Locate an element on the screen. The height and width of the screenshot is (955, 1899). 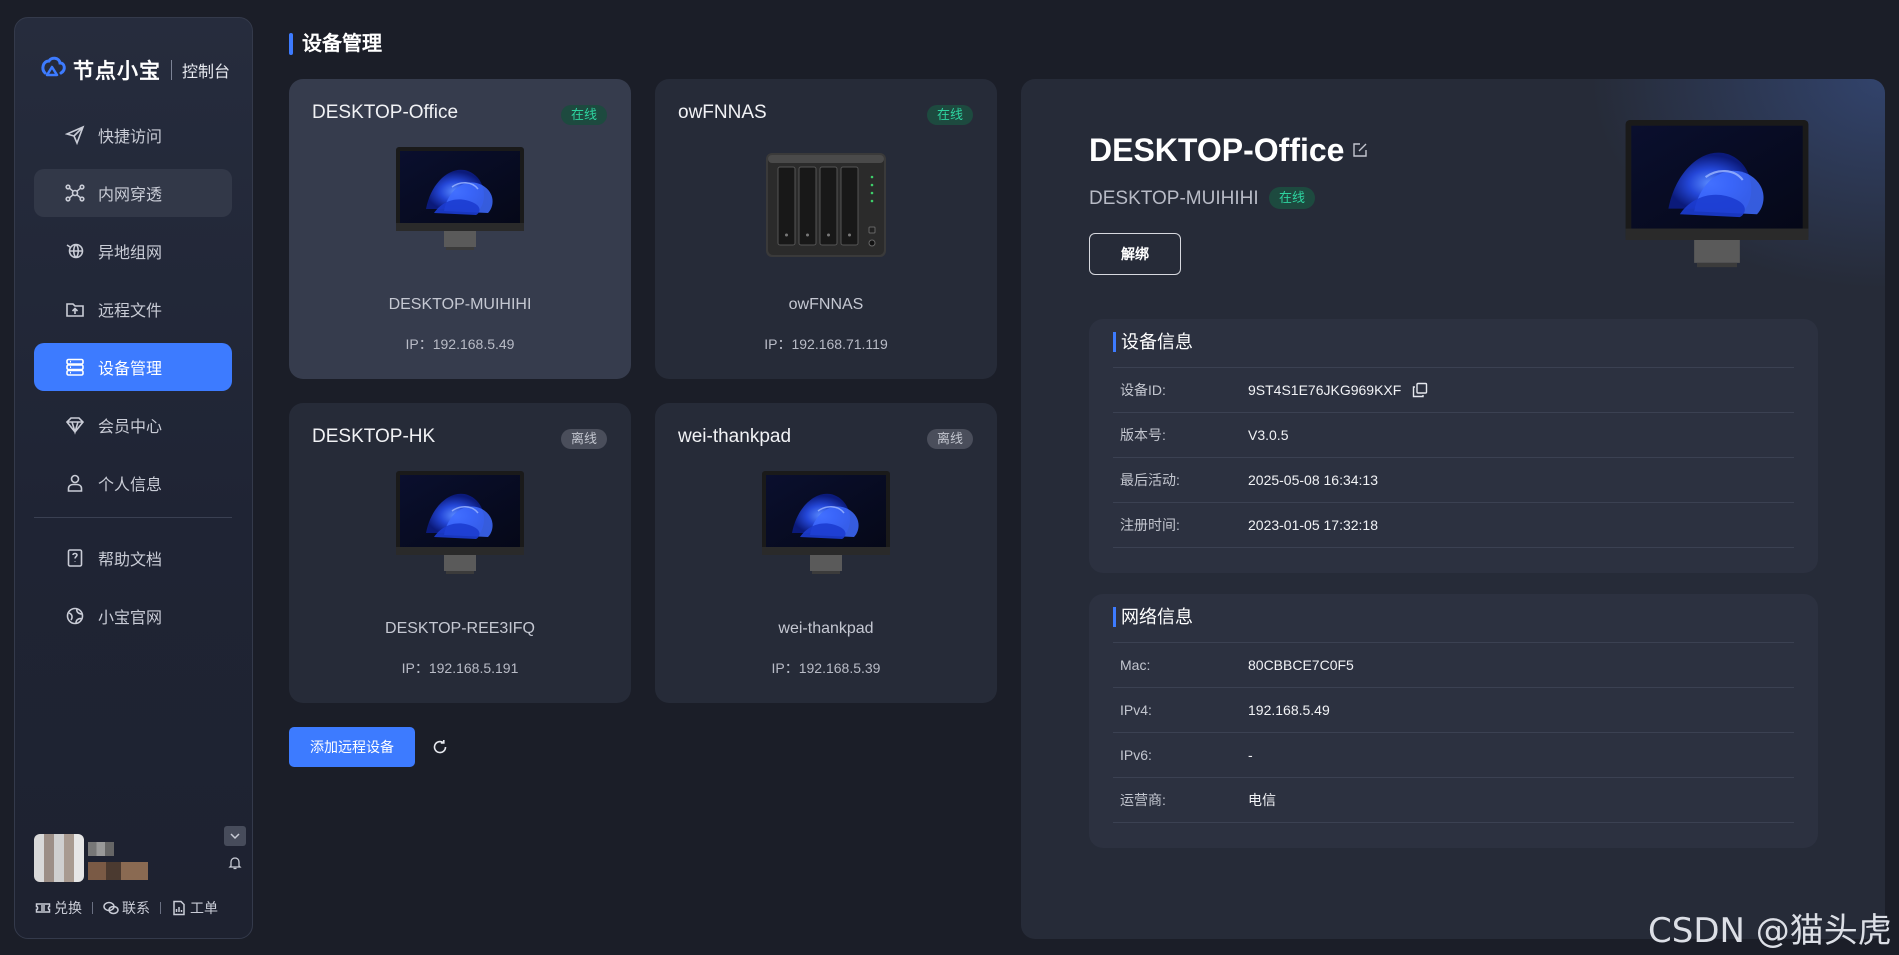
brand-name: 节点小宝 is located at coordinates (117, 71).